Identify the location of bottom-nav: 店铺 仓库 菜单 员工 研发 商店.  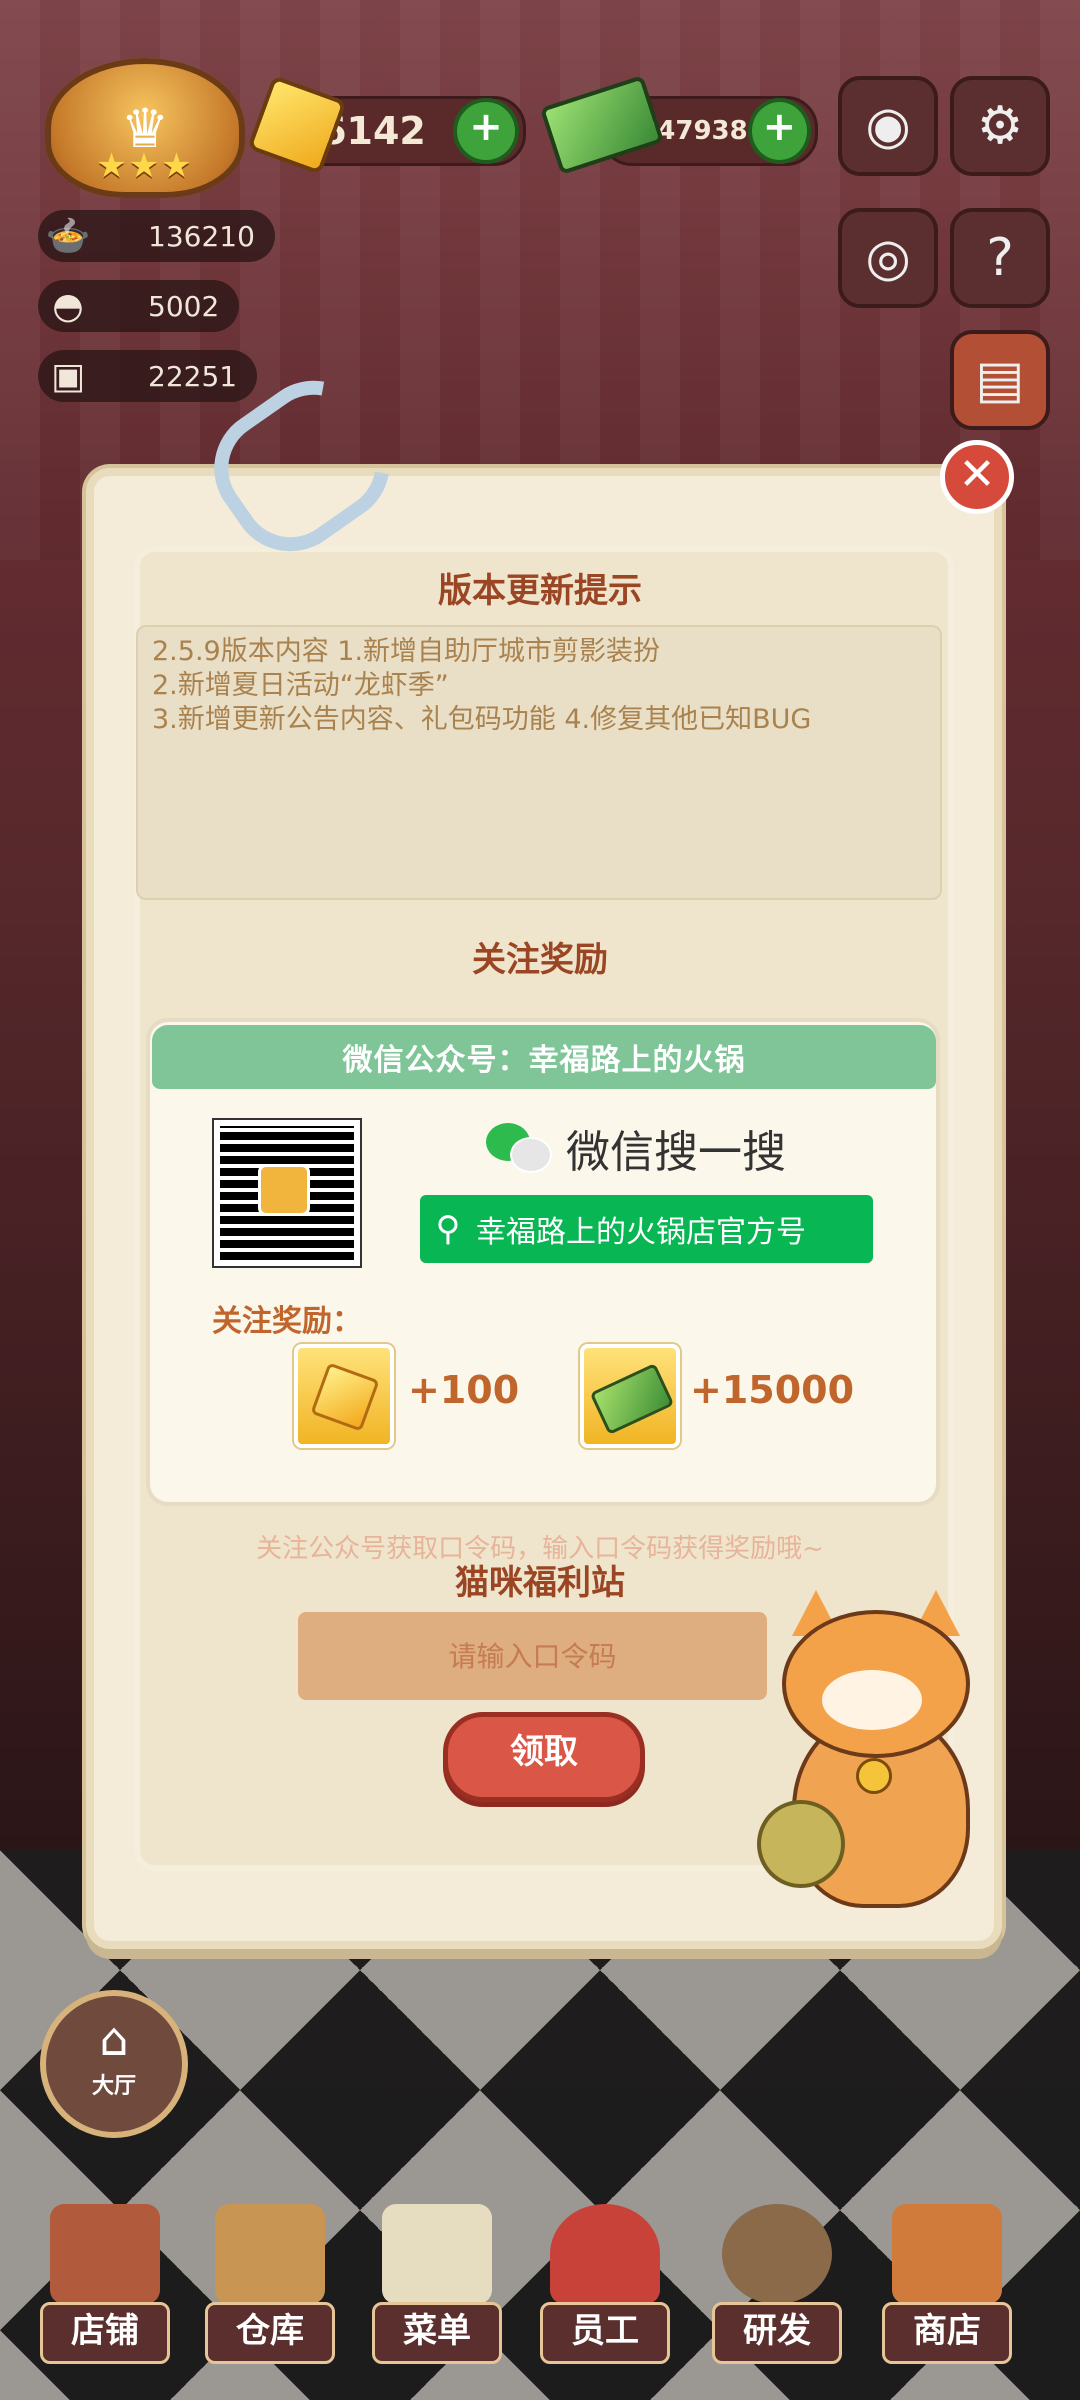
(540, 2290).